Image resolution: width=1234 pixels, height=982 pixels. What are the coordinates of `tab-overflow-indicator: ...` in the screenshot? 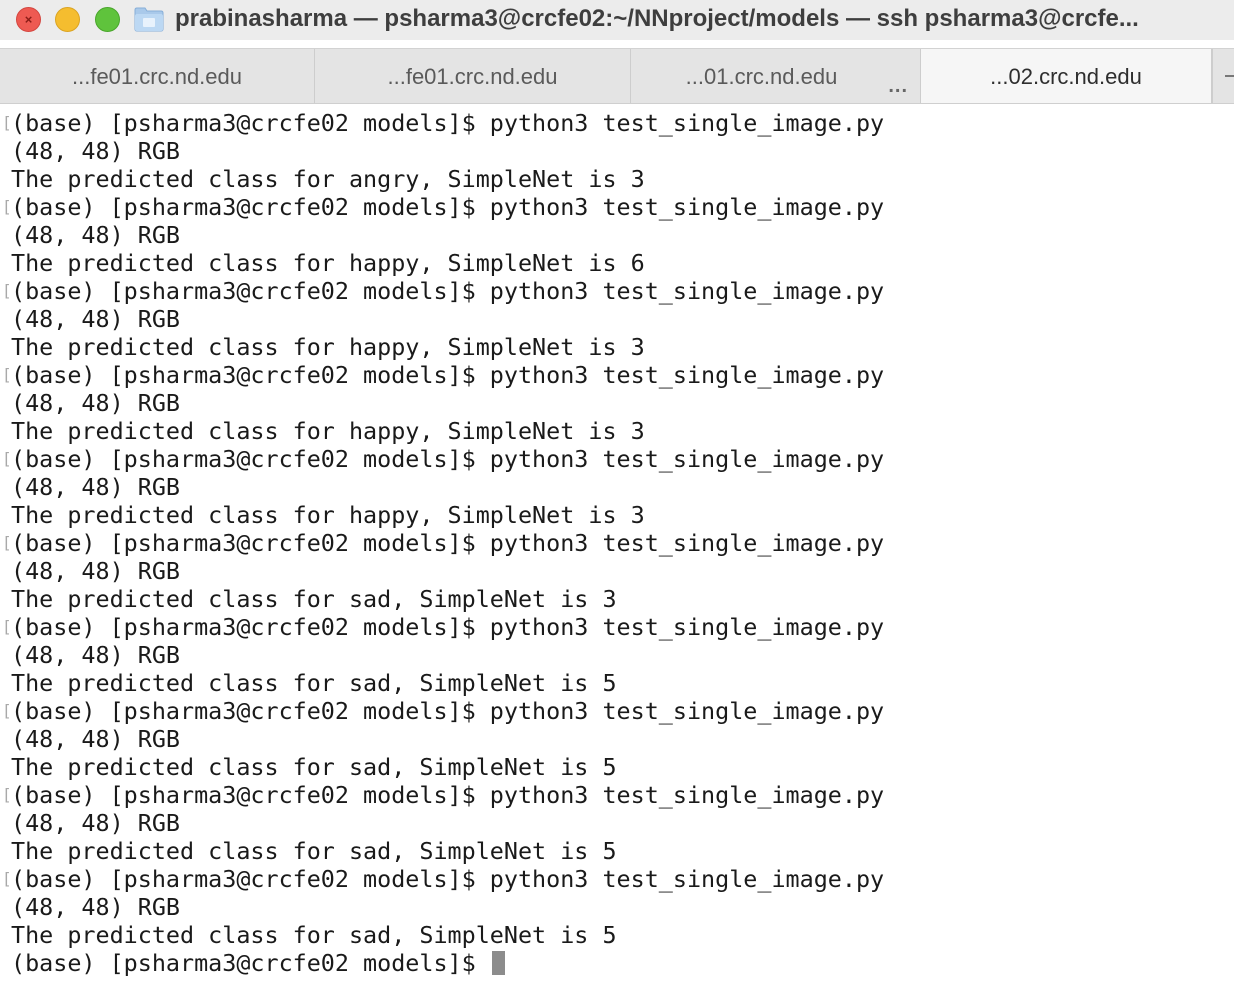 It's located at (898, 86).